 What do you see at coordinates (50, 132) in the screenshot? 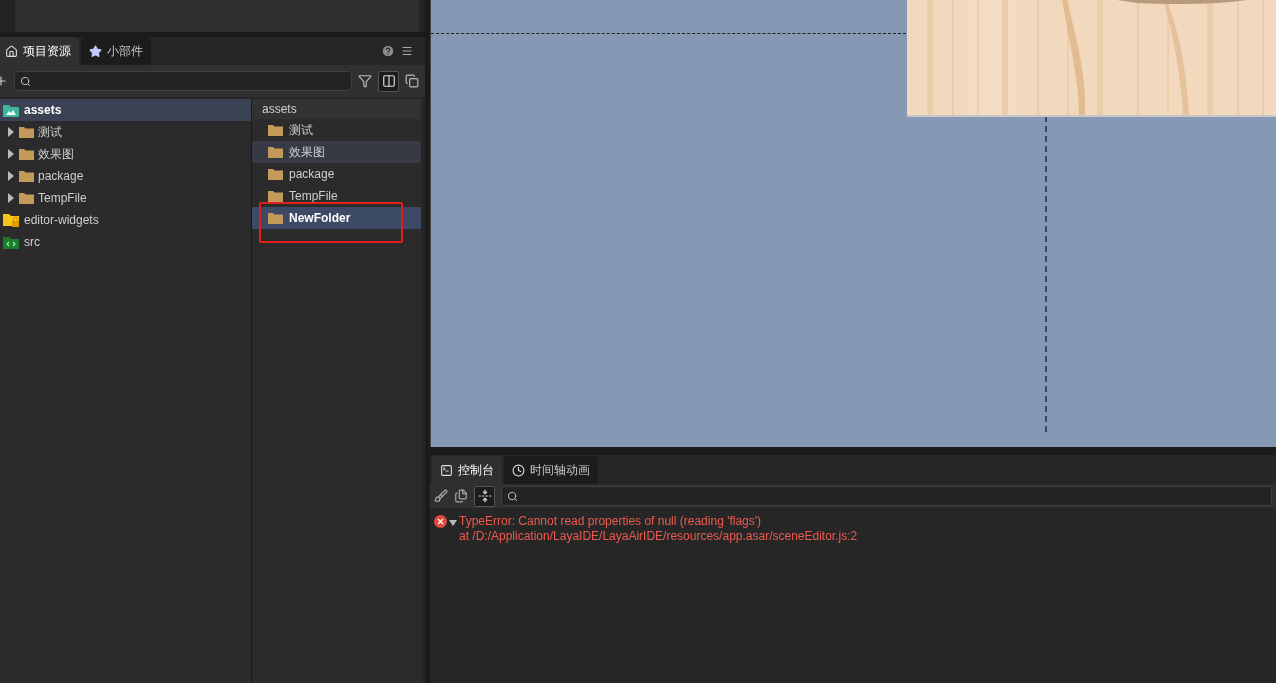
I see `tree-item-label: 测试` at bounding box center [50, 132].